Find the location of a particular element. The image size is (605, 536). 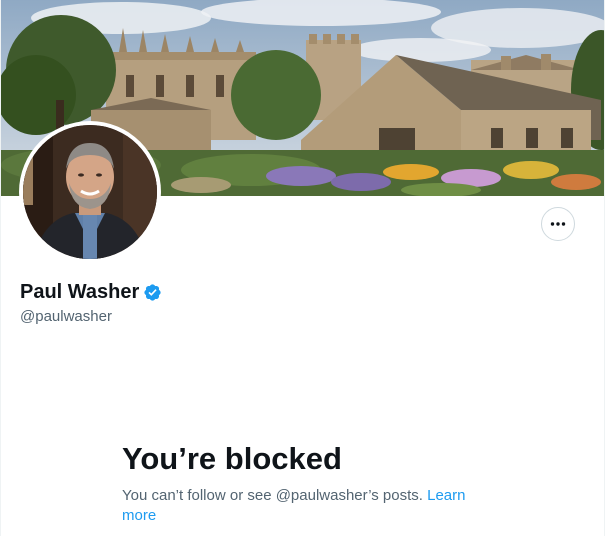

profile-avatar is located at coordinates (90, 192).